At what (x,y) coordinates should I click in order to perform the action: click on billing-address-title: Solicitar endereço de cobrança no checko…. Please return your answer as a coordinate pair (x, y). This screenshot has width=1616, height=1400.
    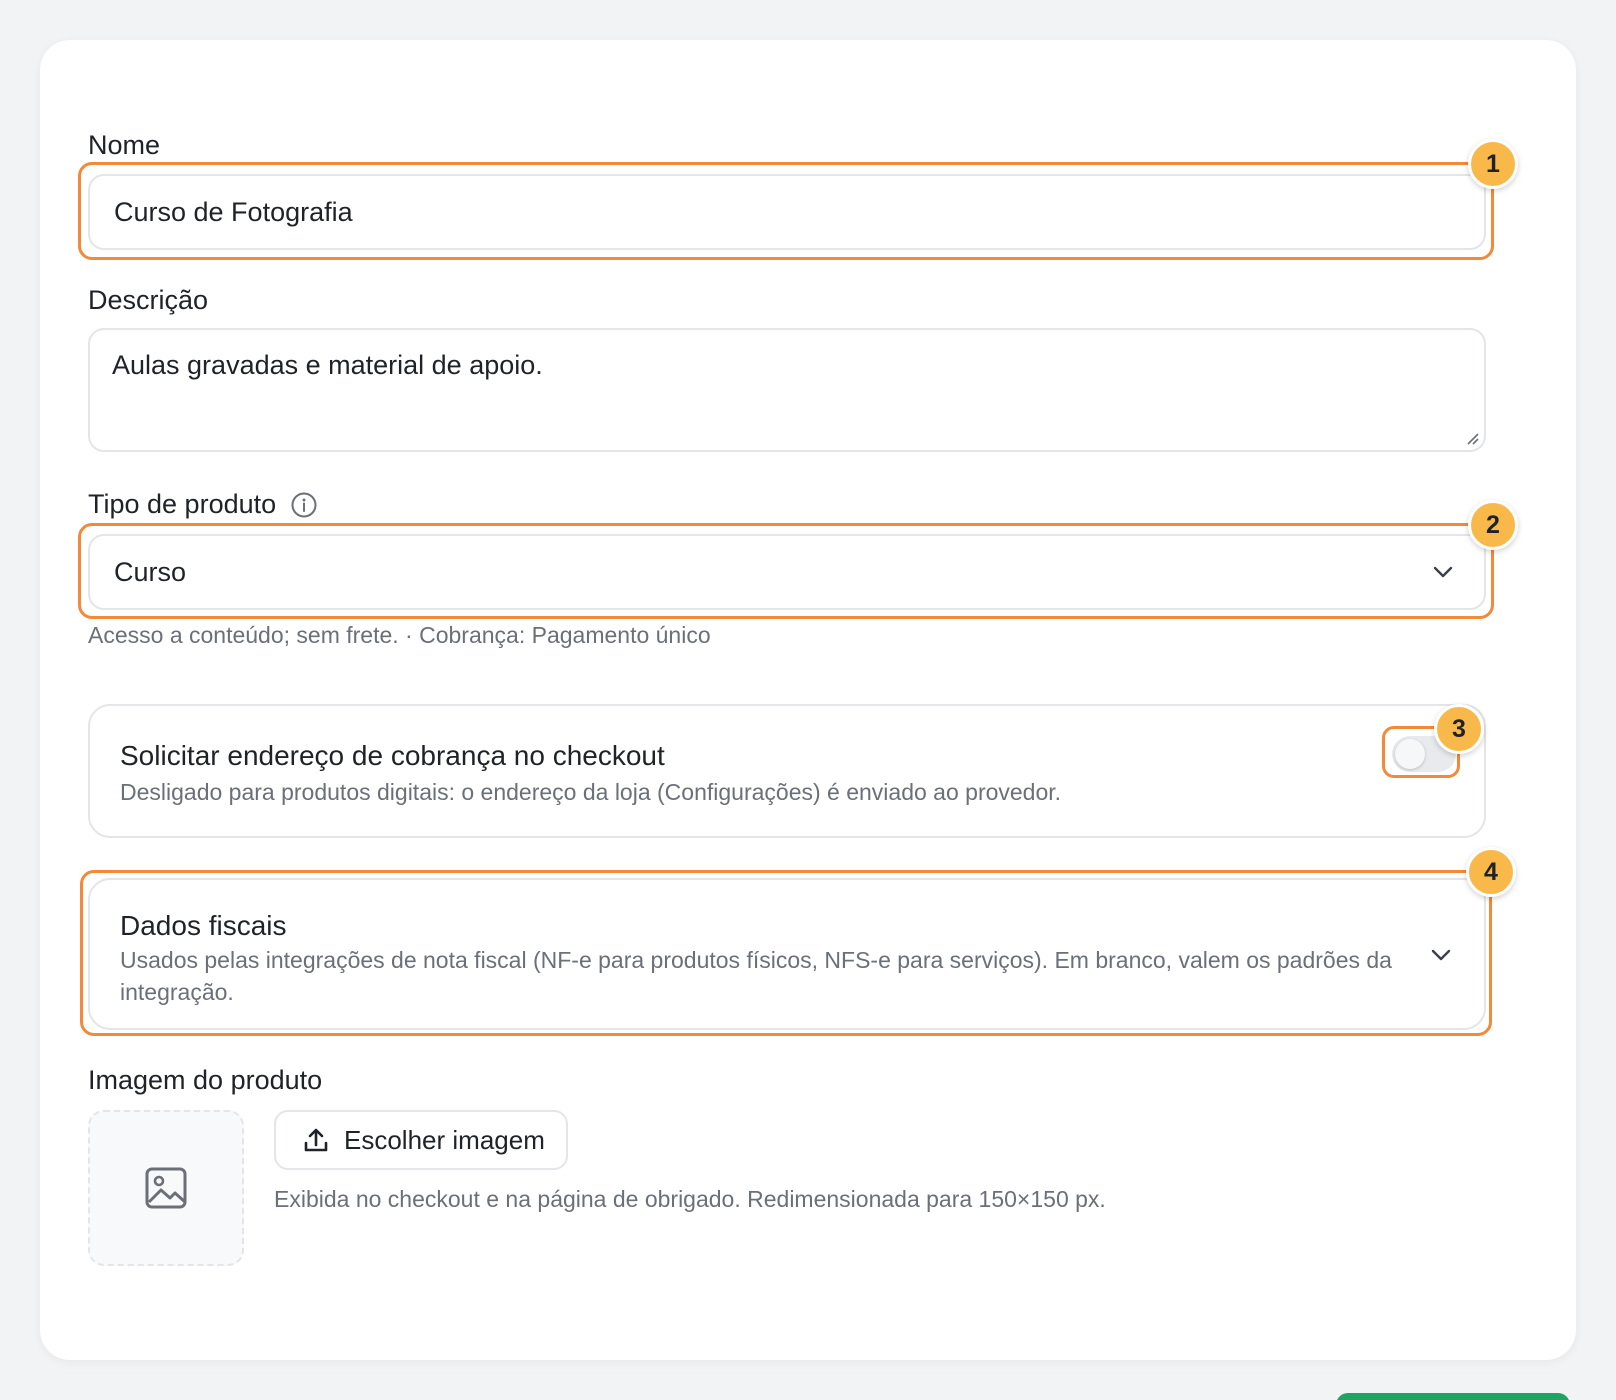
    Looking at the image, I should click on (392, 755).